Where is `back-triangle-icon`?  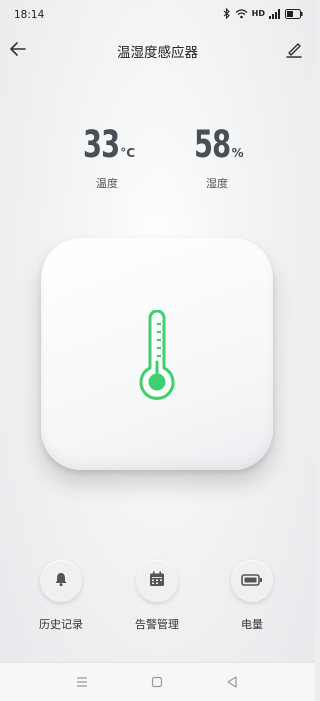 back-triangle-icon is located at coordinates (232, 682).